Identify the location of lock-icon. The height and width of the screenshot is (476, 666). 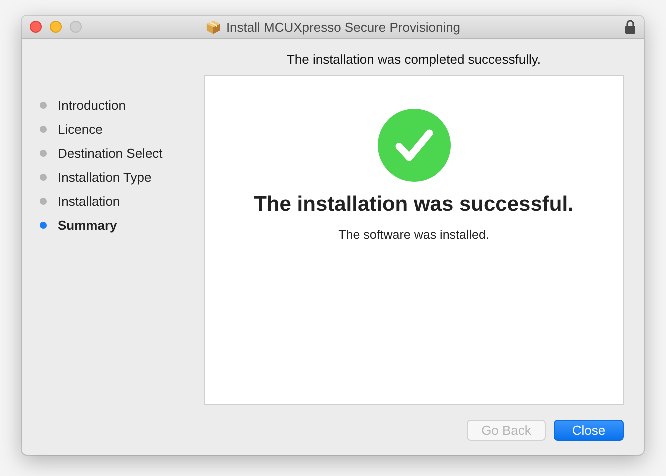
(630, 27).